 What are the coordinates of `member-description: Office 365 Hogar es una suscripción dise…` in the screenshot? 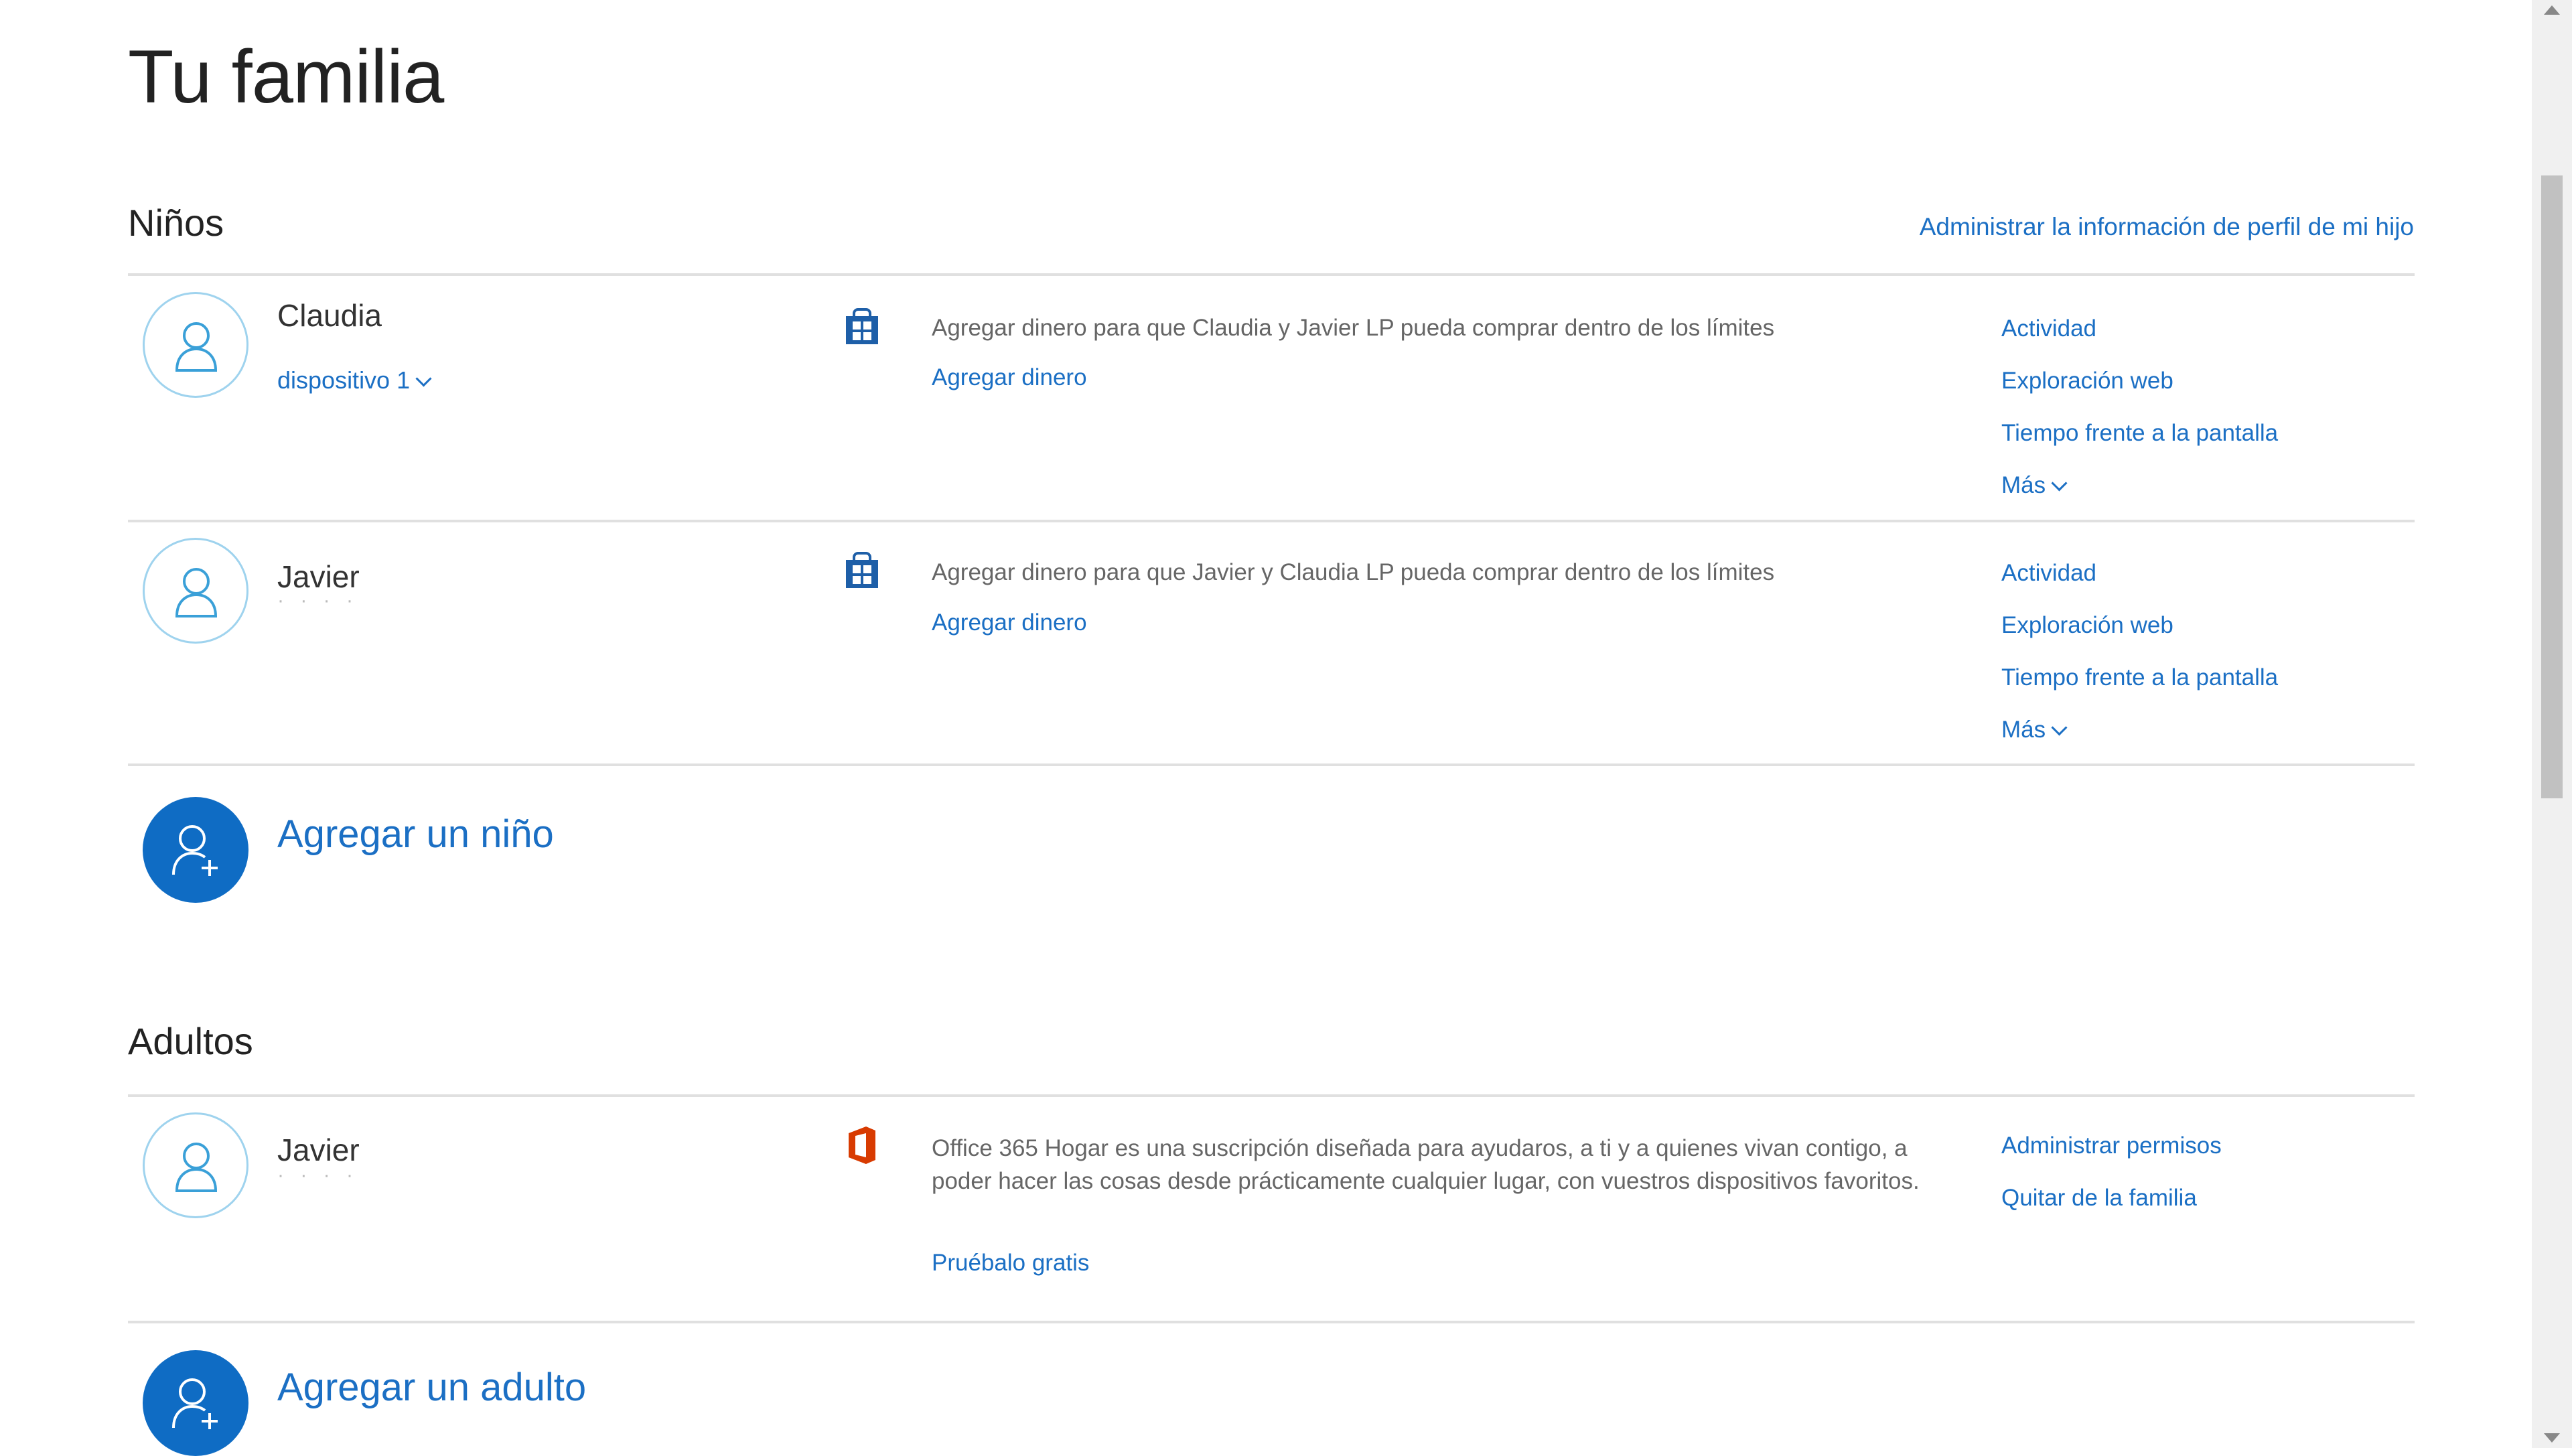 It's located at (1426, 1164).